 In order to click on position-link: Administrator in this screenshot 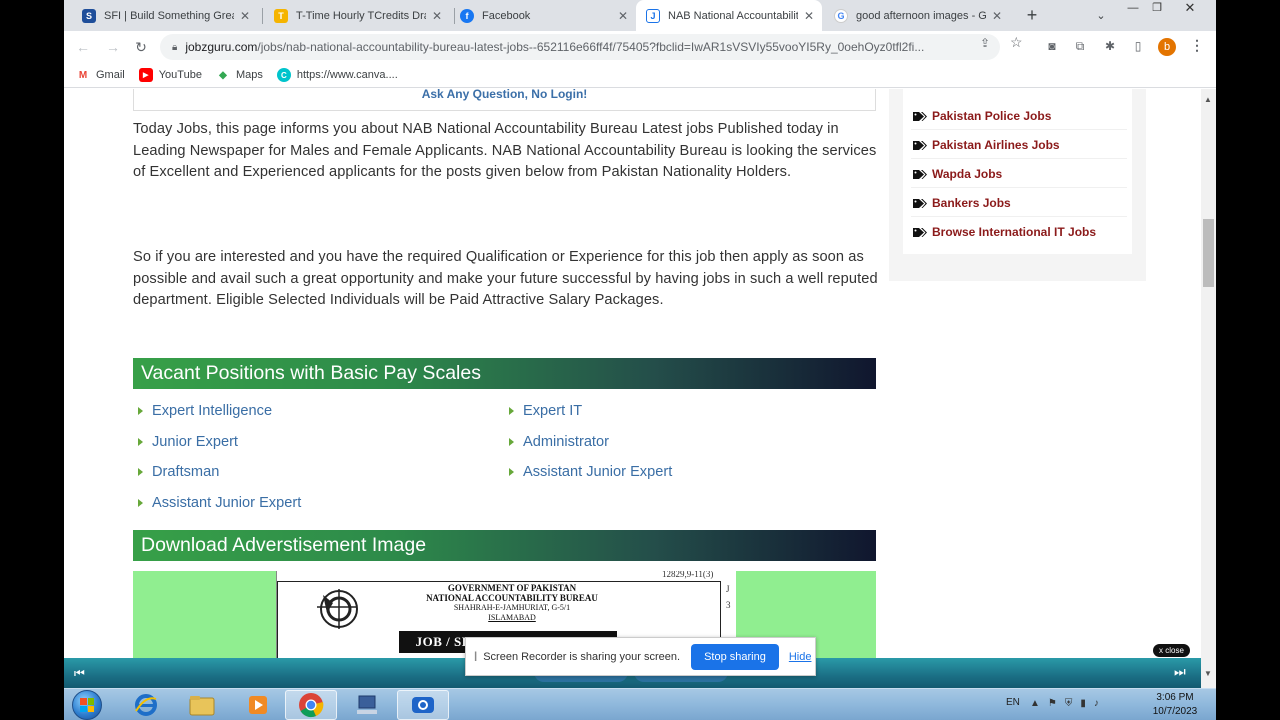, I will do `click(559, 442)`.